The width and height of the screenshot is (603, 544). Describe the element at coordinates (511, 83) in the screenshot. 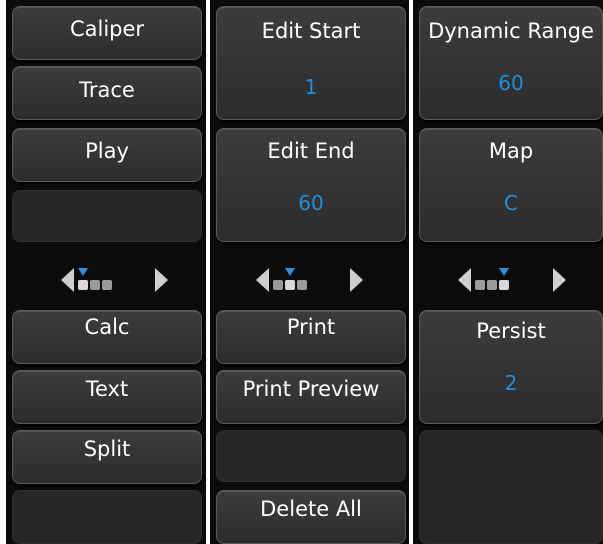

I see `dynamic-range-value: 60` at that location.